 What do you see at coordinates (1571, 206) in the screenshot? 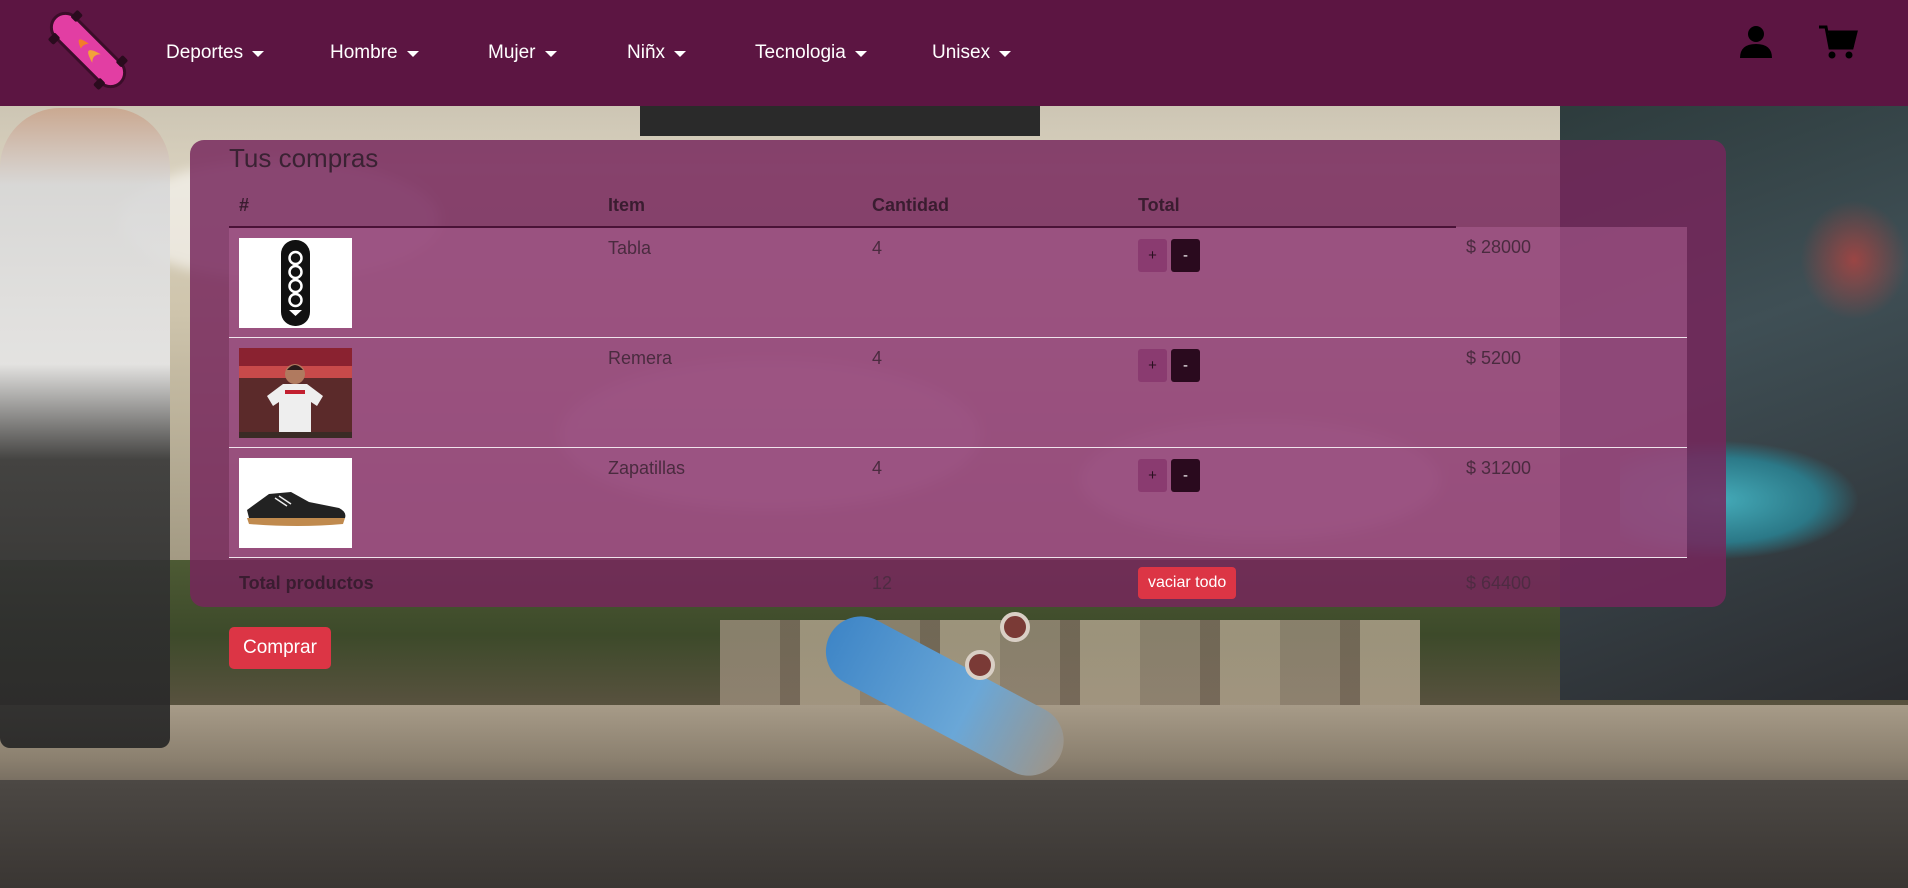
I see `col-blank` at bounding box center [1571, 206].